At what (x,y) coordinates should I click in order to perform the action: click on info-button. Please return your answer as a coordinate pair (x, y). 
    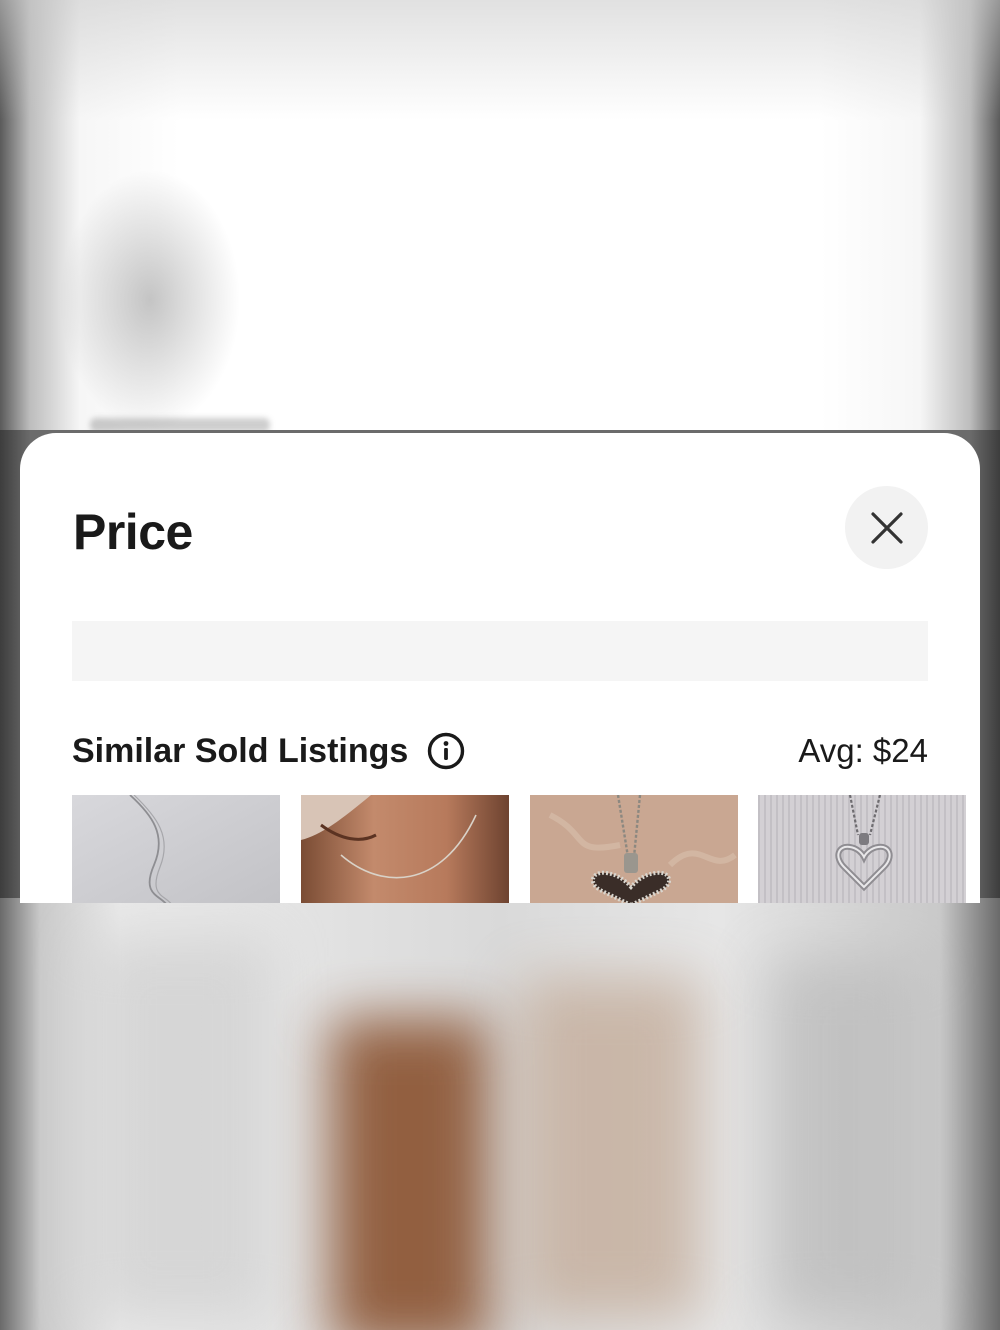
    Looking at the image, I should click on (446, 751).